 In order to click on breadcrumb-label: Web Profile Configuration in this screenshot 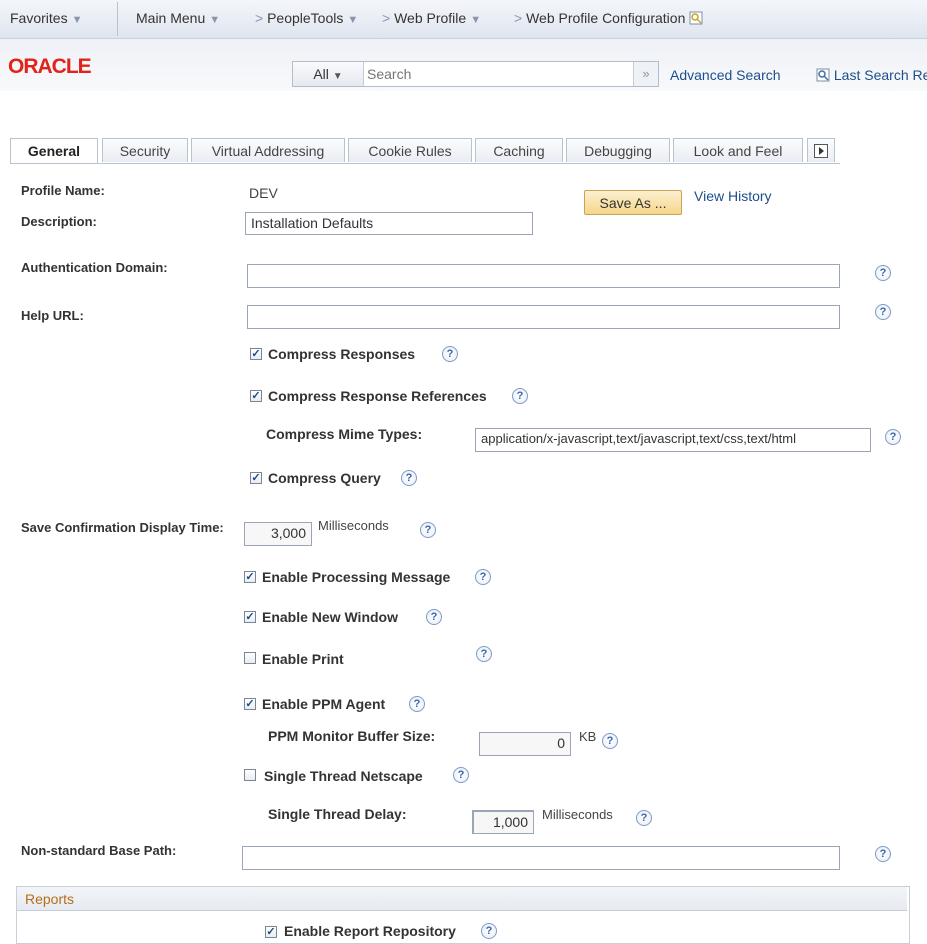, I will do `click(606, 18)`.